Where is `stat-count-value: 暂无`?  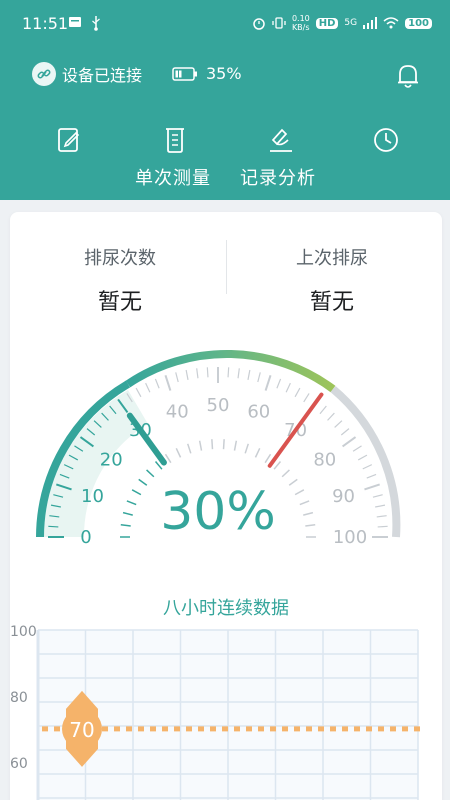
stat-count-value: 暂无 is located at coordinates (119, 302).